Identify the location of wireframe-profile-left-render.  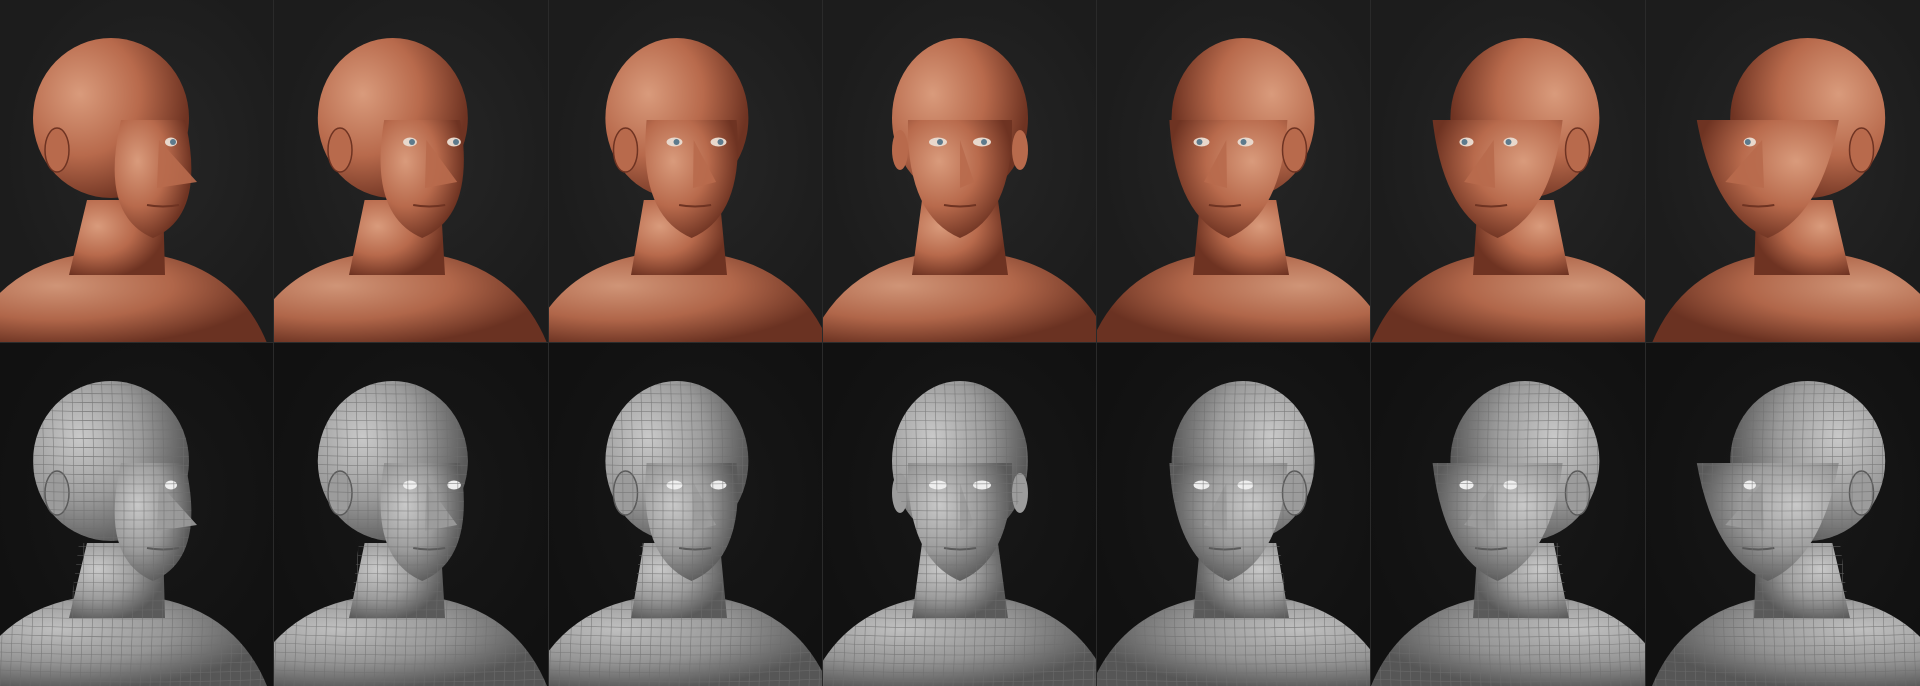
(1782, 514).